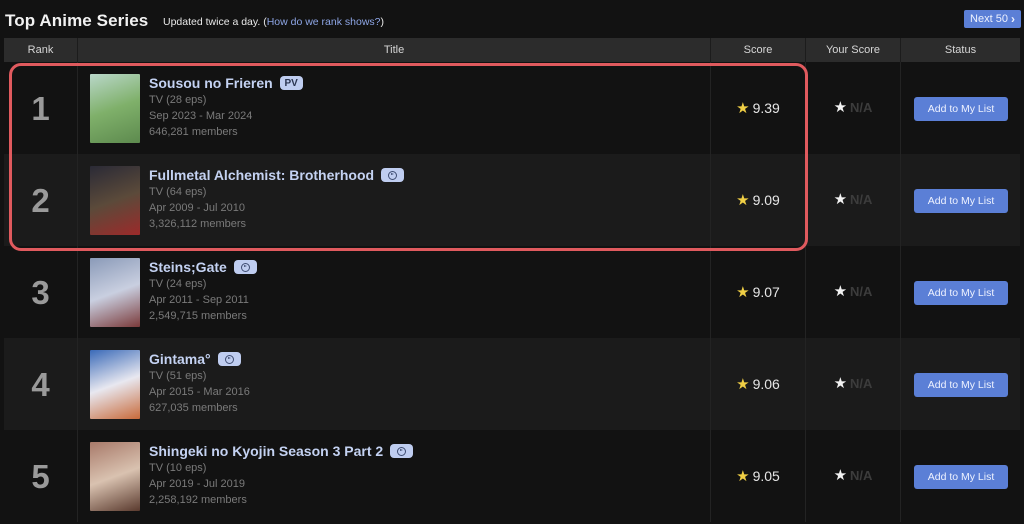 The image size is (1024, 524). I want to click on promo-video-badge: PV, so click(291, 83).